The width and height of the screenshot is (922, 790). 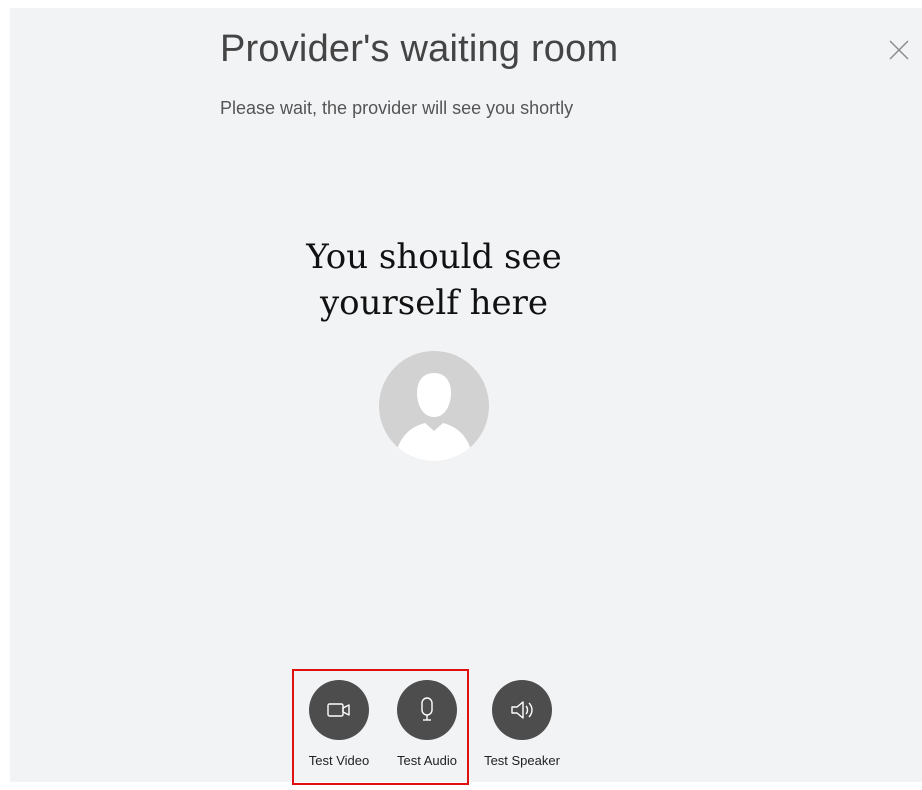 I want to click on test-video-button: Test Video, so click(x=339, y=724).